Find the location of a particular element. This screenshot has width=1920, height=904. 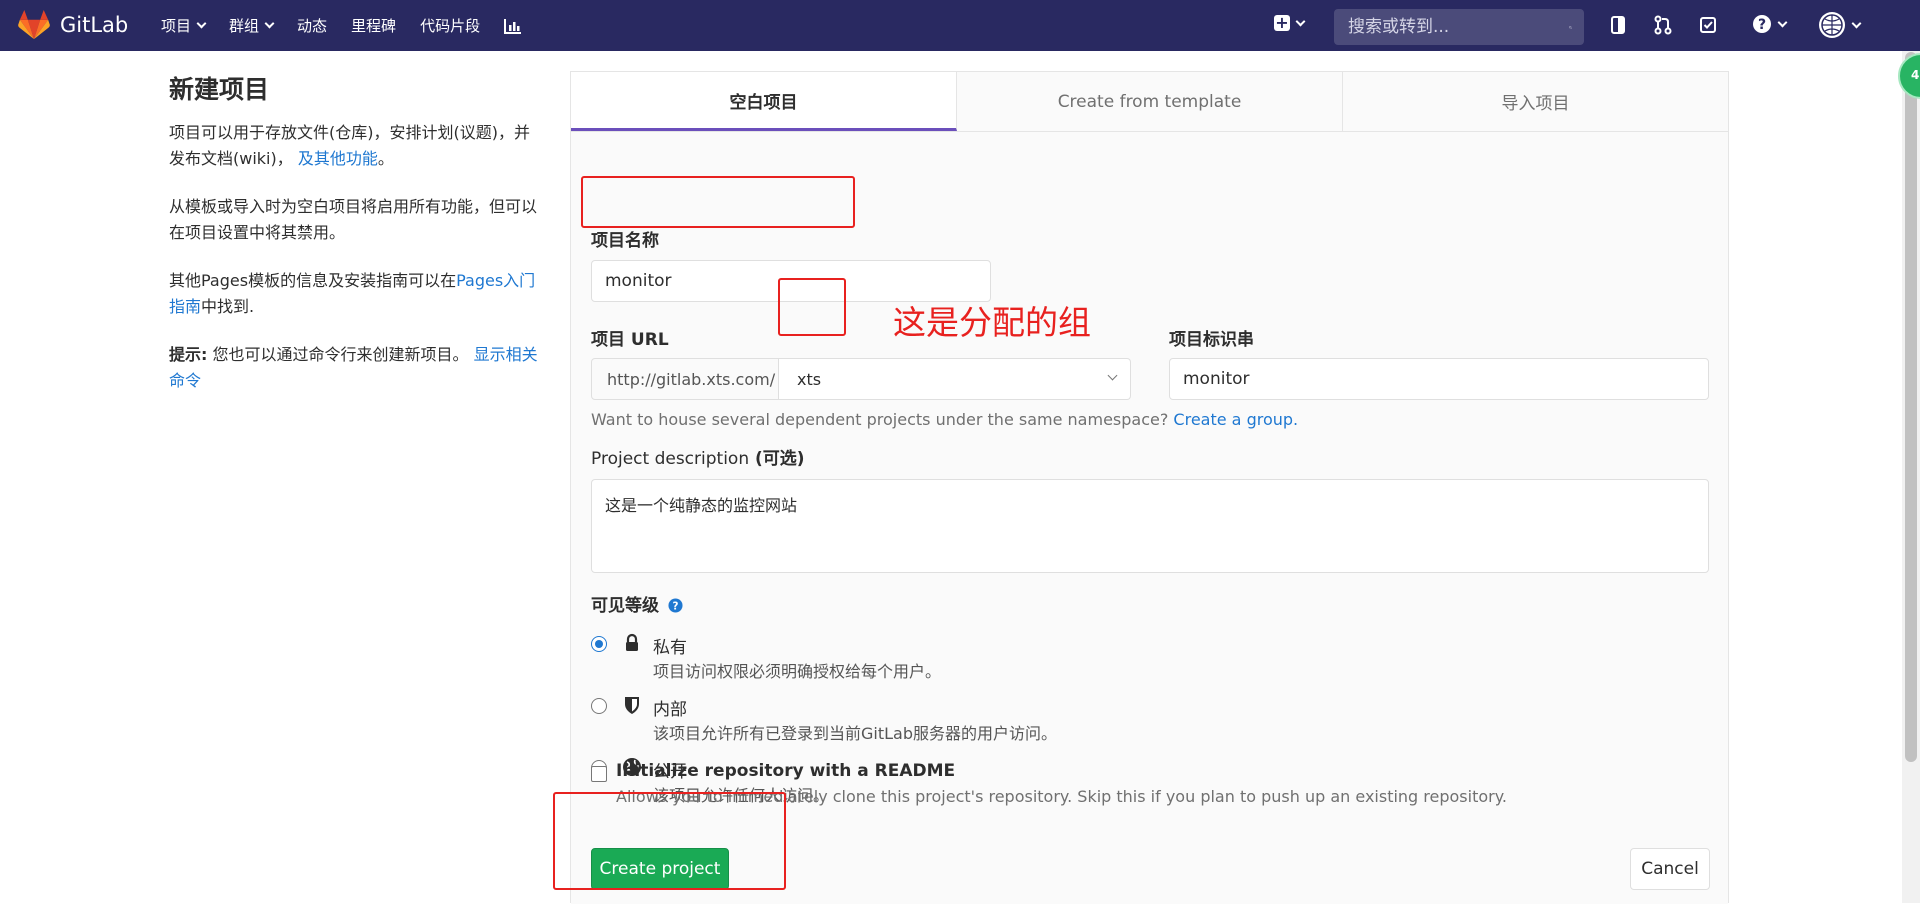

nav-links: 项目 群组 动态 里程碑 代码片段 is located at coordinates (353, 25).